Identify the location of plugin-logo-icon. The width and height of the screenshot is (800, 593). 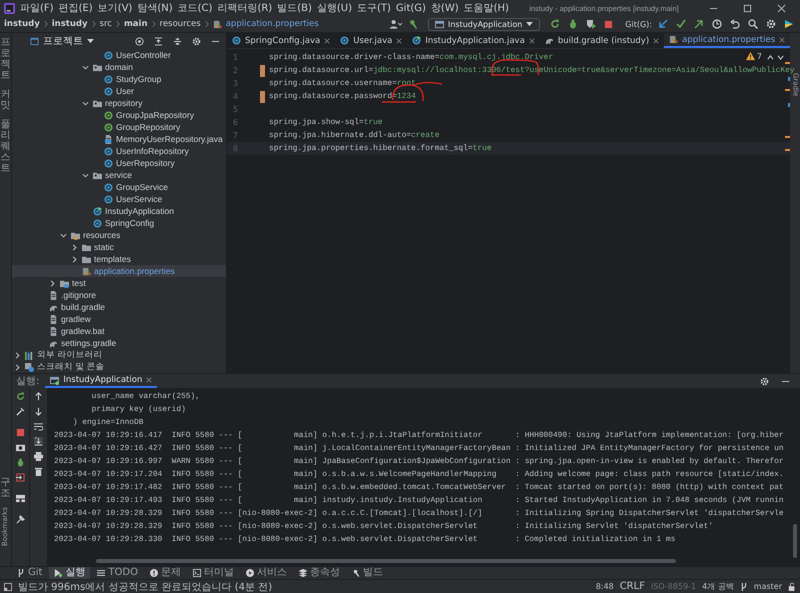
(789, 24).